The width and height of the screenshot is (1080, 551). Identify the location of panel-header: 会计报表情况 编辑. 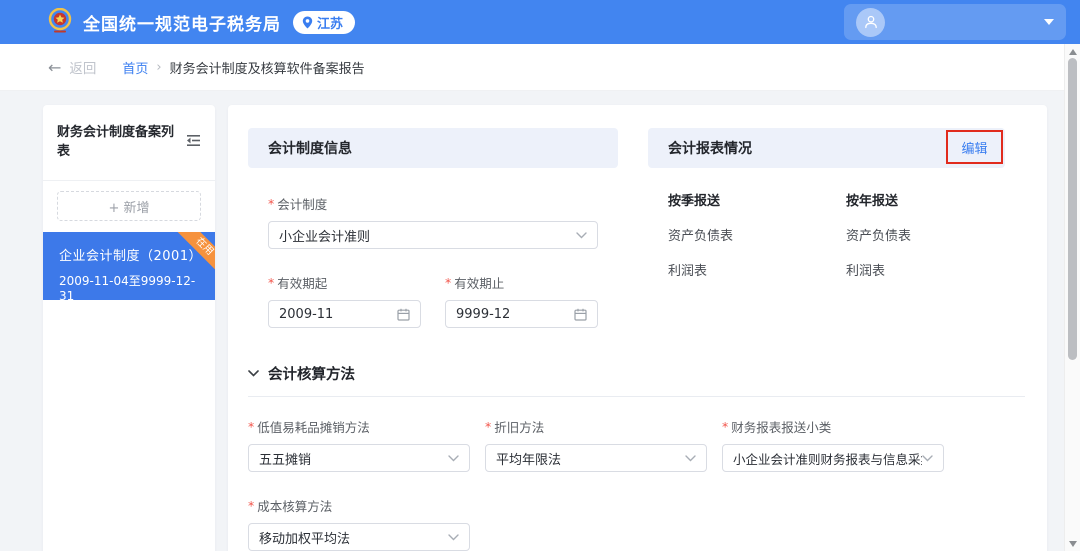
(826, 148).